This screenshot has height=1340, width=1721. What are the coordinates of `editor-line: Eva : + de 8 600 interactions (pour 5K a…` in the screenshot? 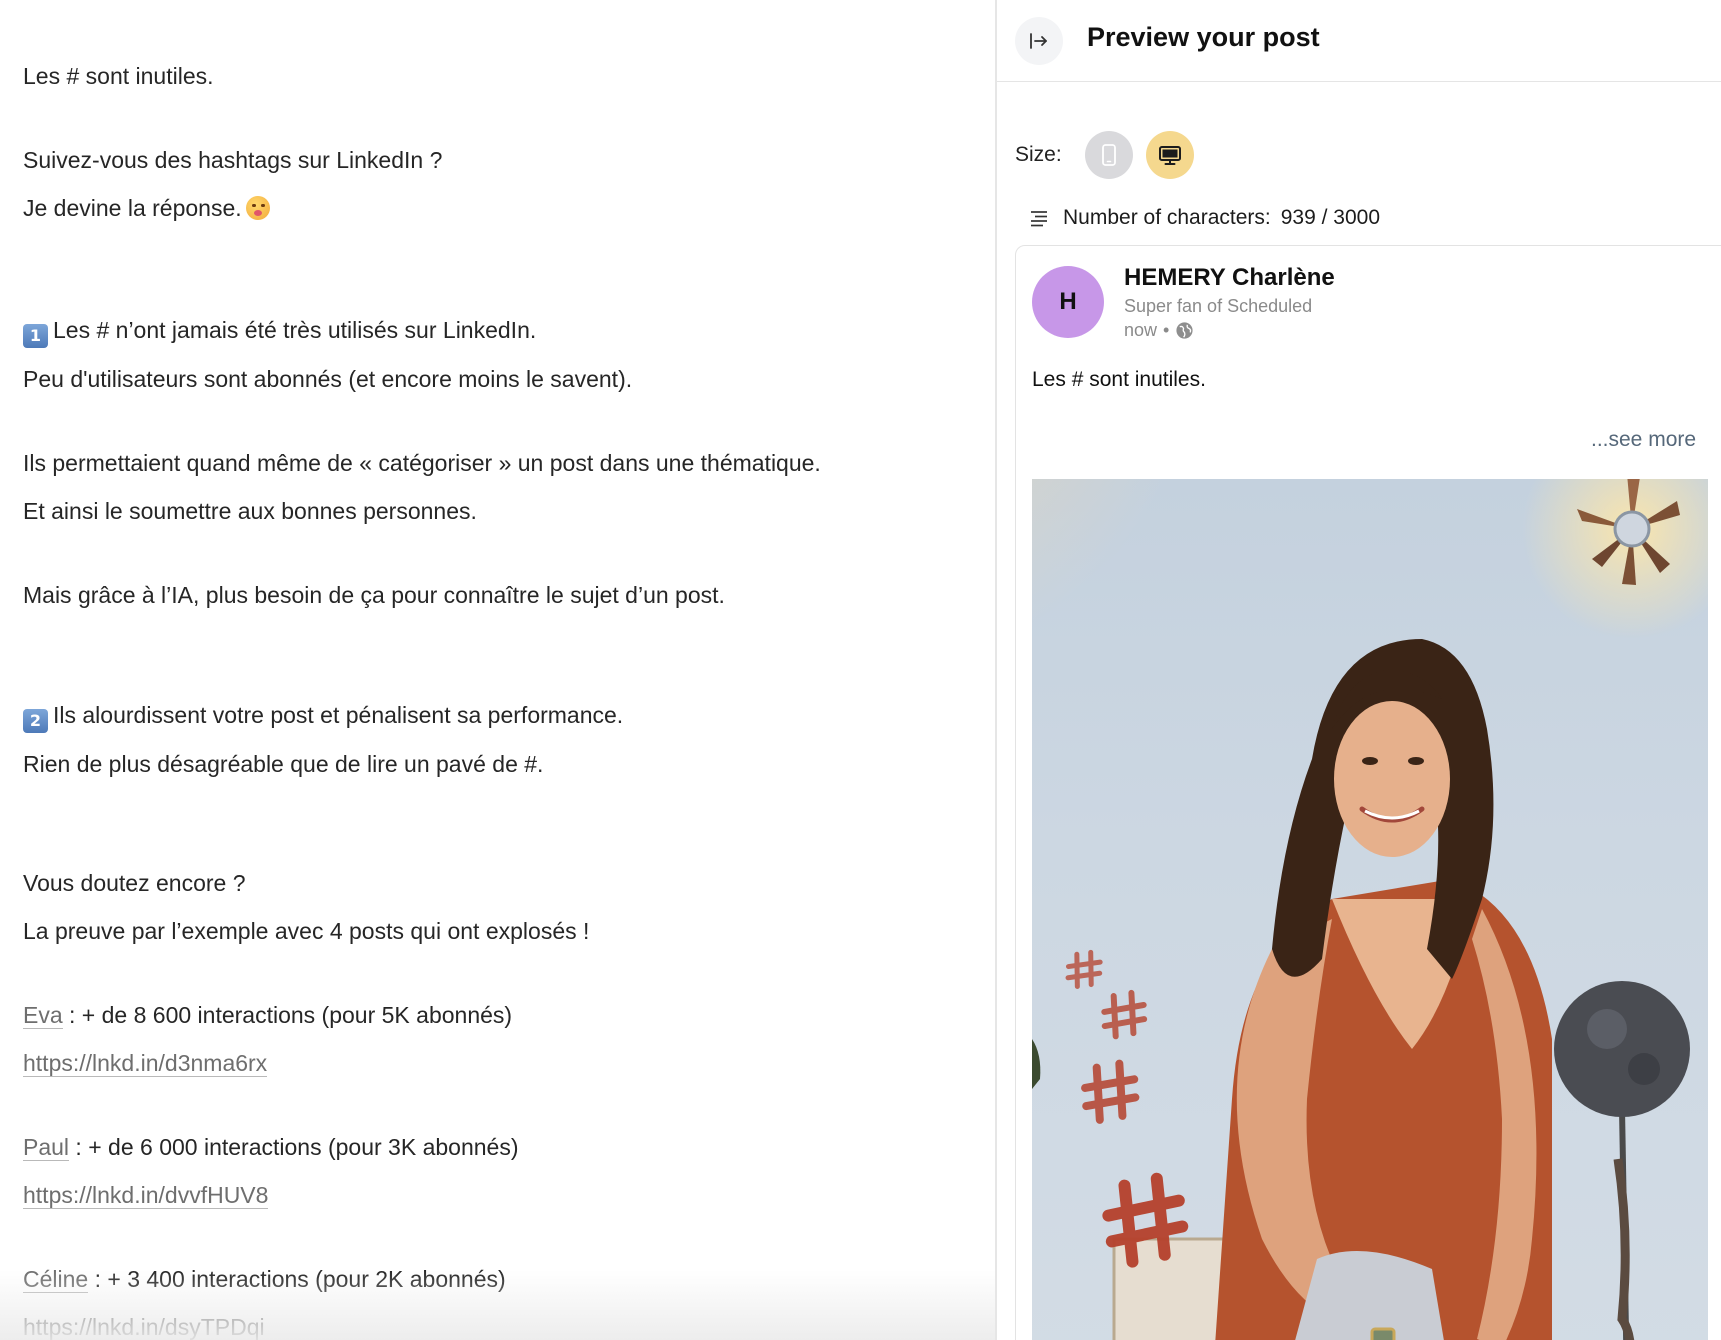 It's located at (267, 1015).